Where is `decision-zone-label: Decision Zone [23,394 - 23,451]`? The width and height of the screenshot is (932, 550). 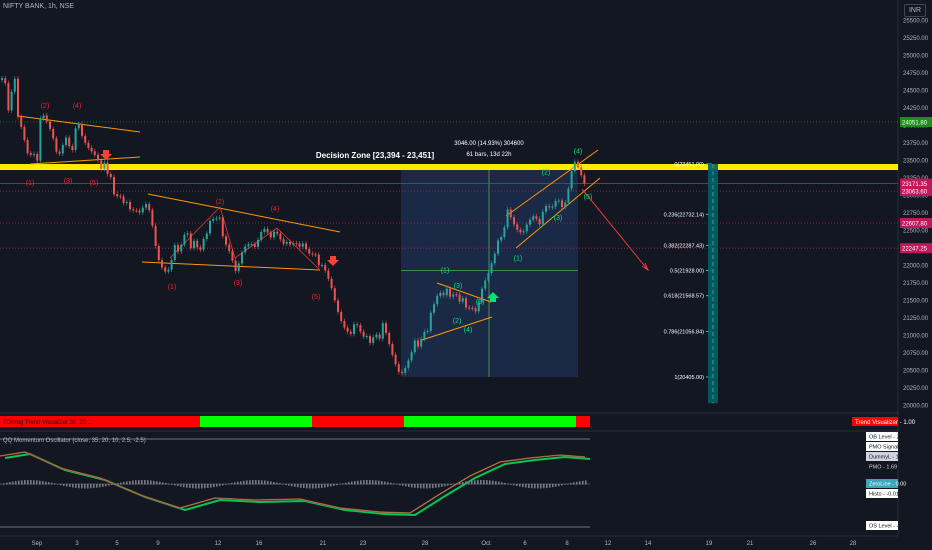
decision-zone-label: Decision Zone [23,394 - 23,451] is located at coordinates (375, 155).